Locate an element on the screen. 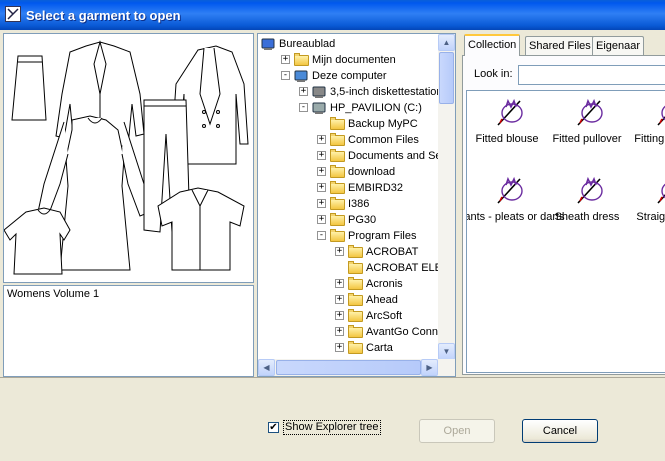 The height and width of the screenshot is (461, 665). scroll-down-arrow-icon: ▼ is located at coordinates (446, 351).